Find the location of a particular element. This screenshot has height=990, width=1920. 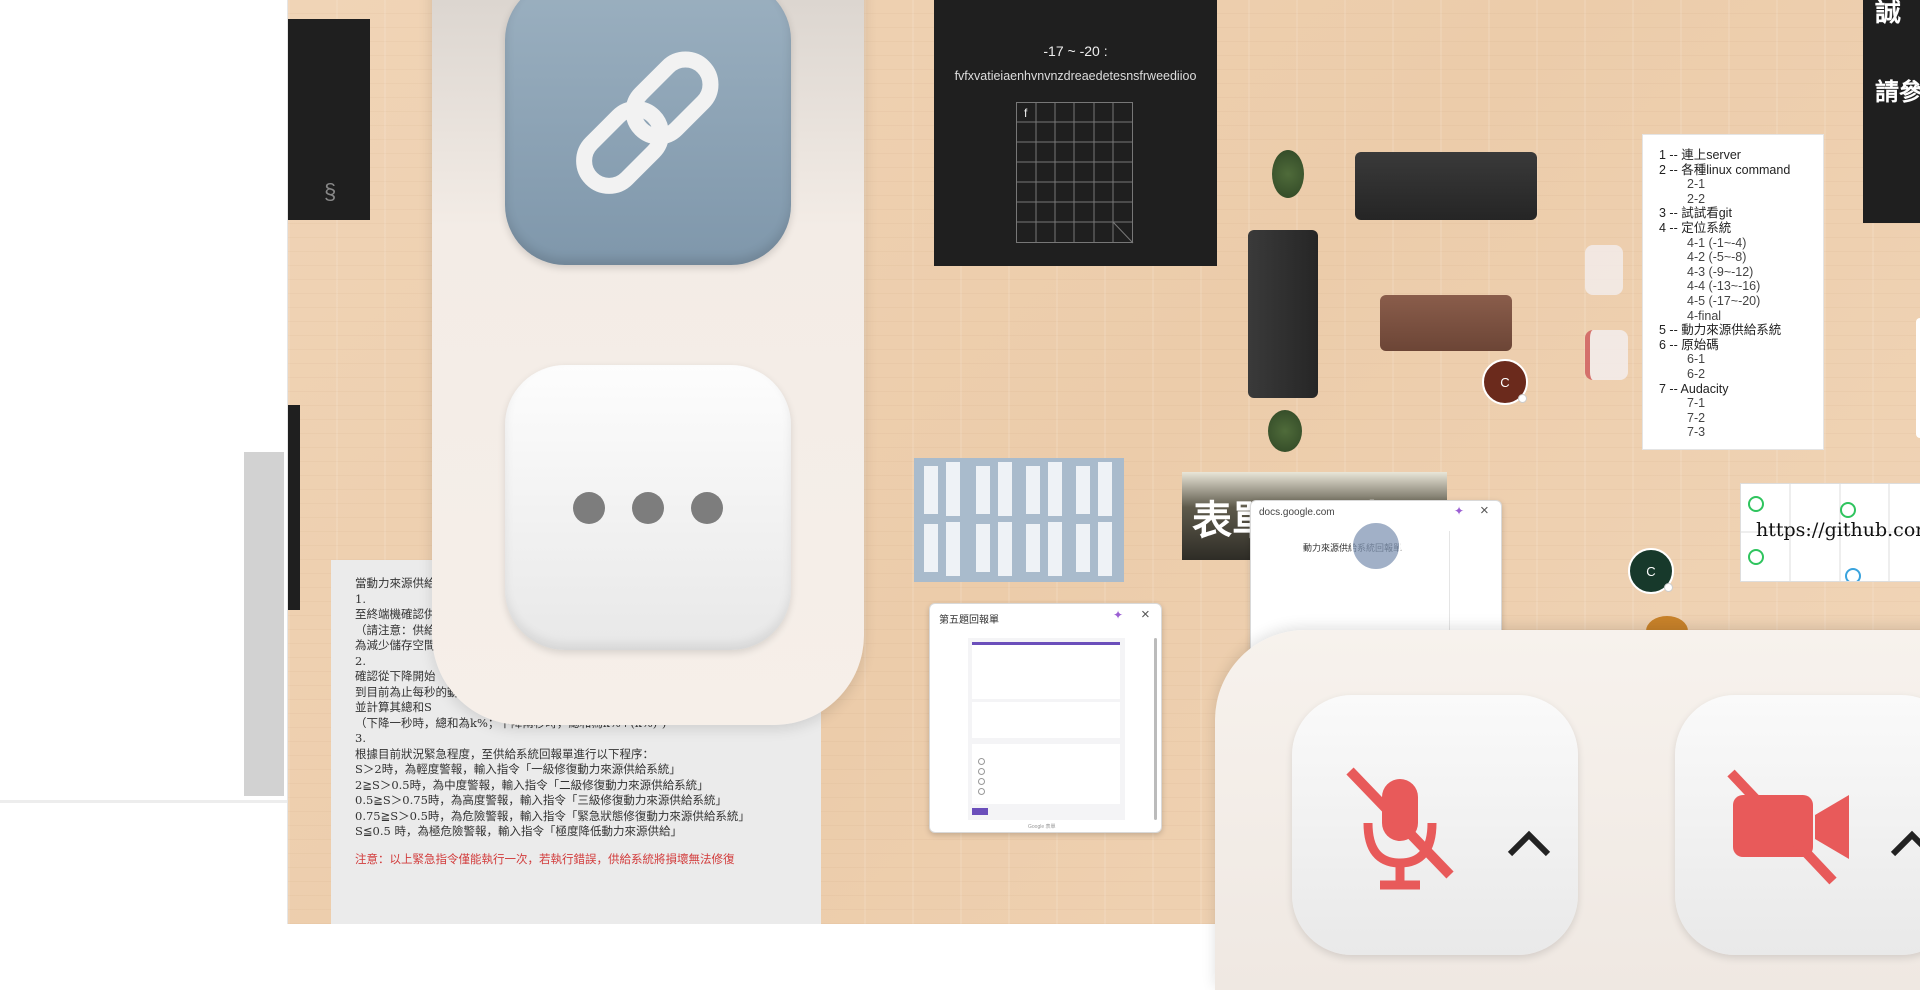

outline-subitem: 6-1 is located at coordinates (1696, 359).